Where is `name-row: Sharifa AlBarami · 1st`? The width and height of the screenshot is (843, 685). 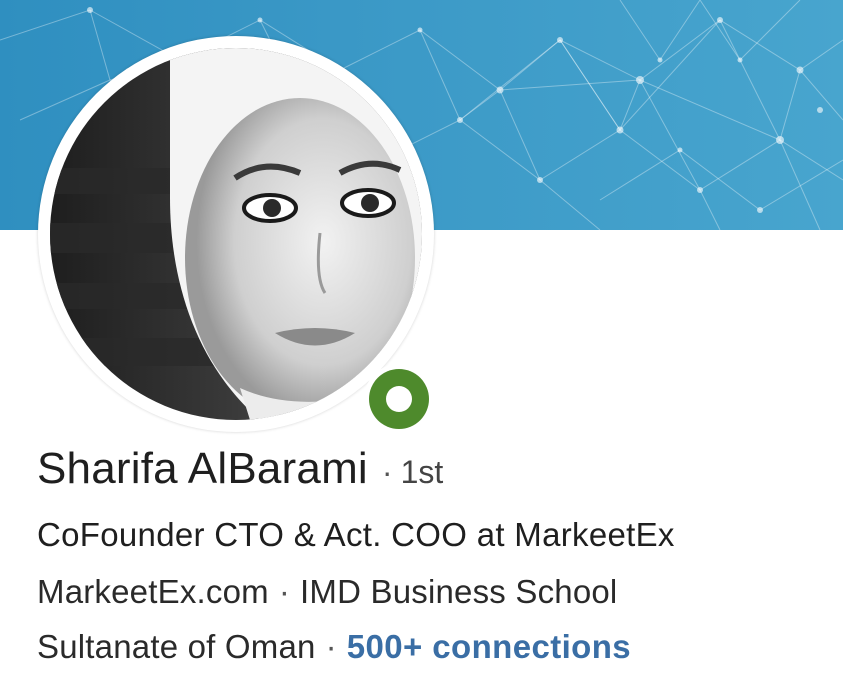
name-row: Sharifa AlBarami · 1st is located at coordinates (240, 472).